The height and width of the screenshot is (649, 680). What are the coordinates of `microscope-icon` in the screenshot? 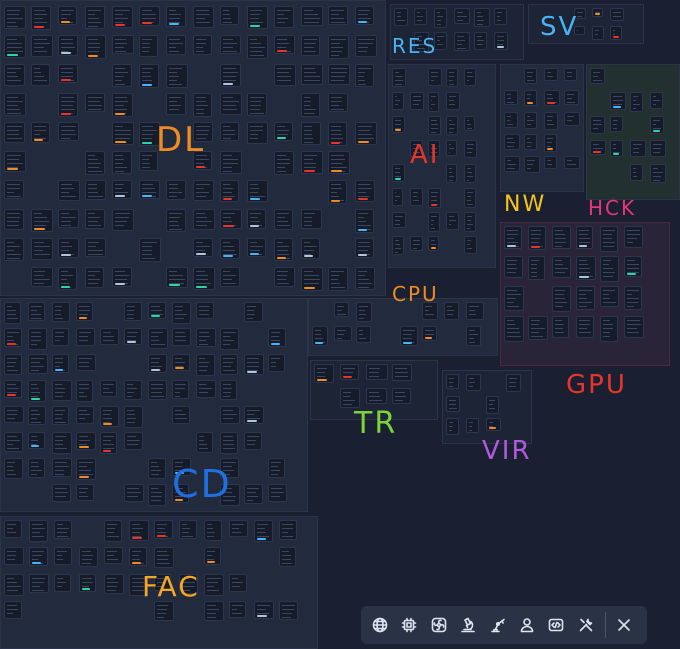 It's located at (467, 625).